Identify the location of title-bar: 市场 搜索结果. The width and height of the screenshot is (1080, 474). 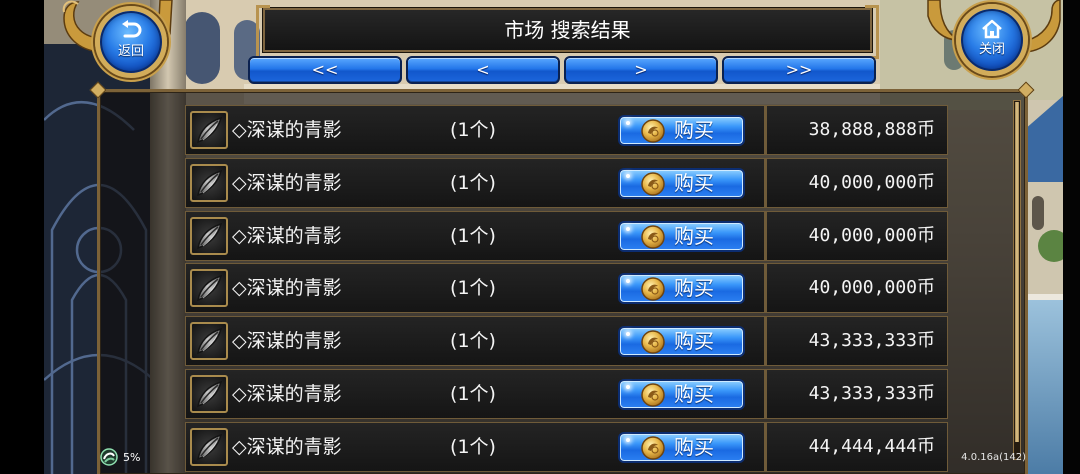
(567, 32).